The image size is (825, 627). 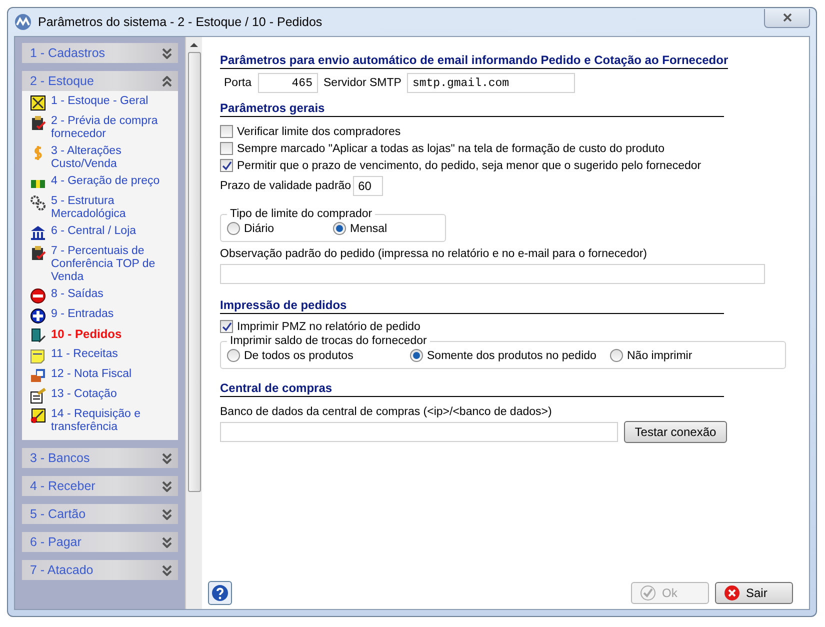 I want to click on test-connection-button: Testar conexão, so click(x=675, y=432).